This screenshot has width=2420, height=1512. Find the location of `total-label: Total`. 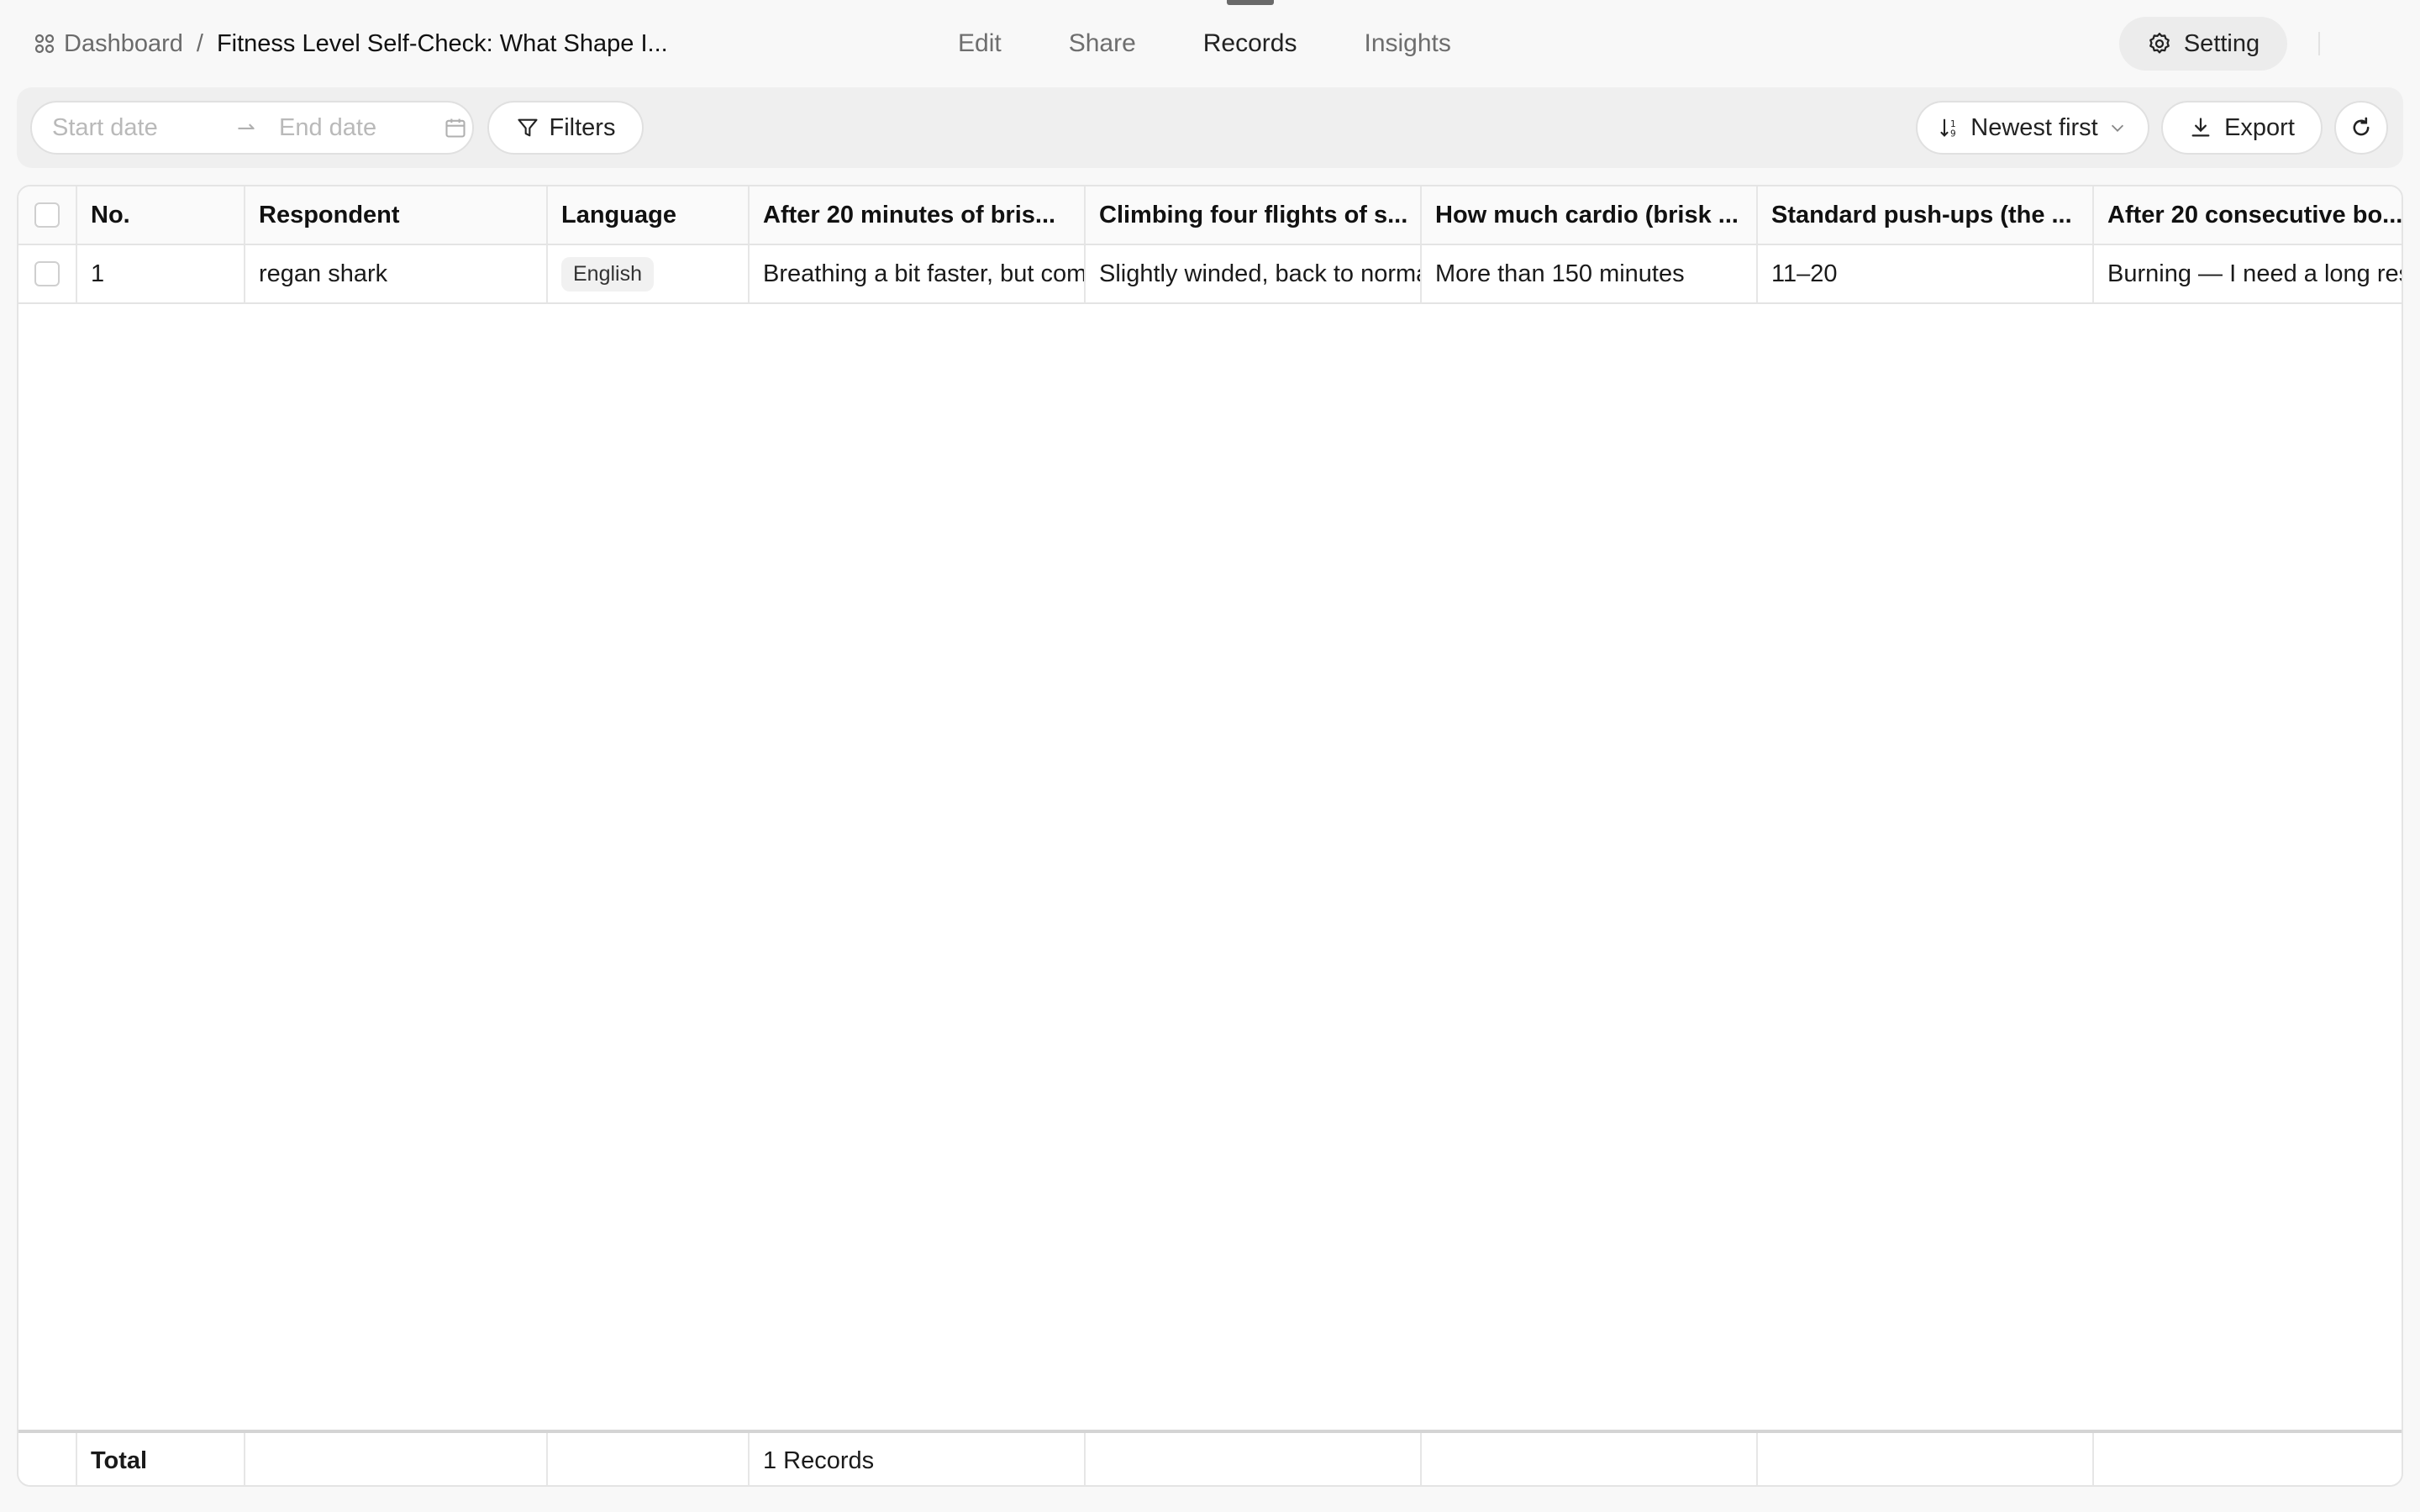

total-label: Total is located at coordinates (161, 1459).